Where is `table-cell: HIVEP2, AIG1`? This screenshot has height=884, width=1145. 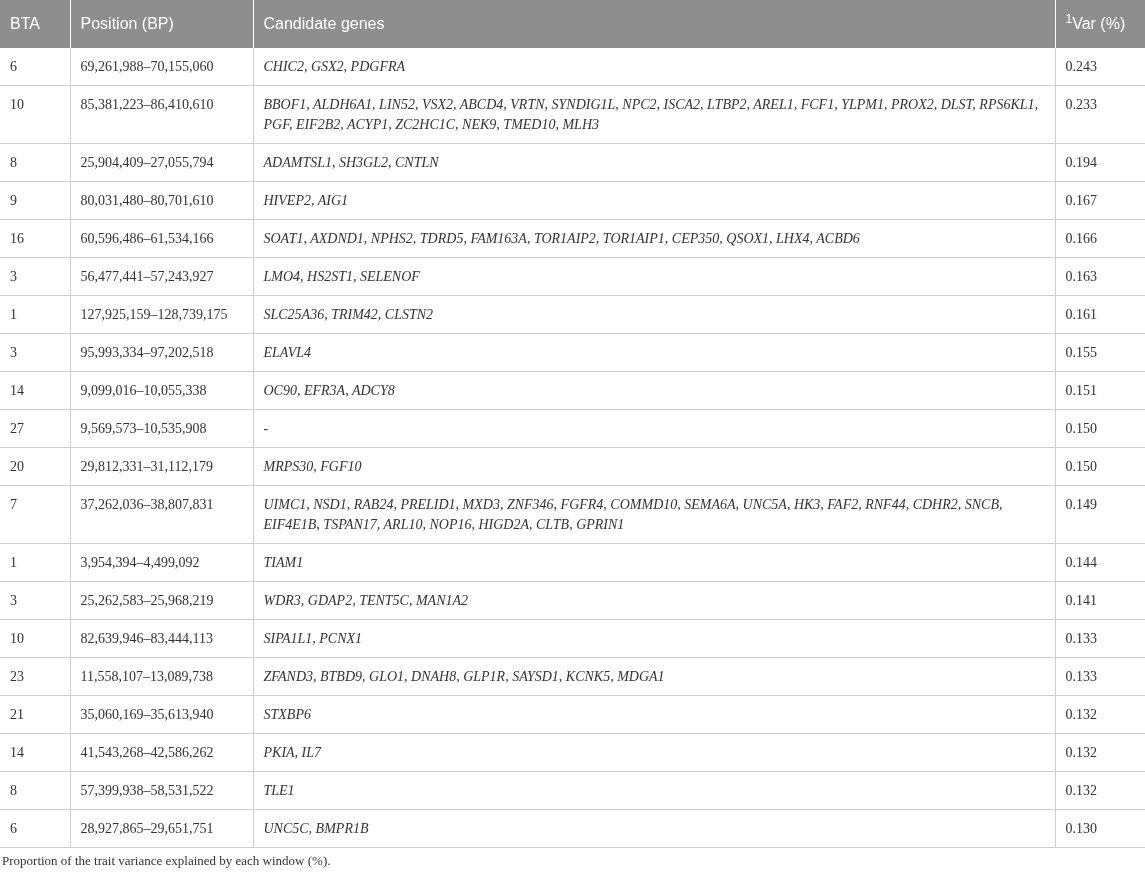 table-cell: HIVEP2, AIG1 is located at coordinates (654, 200).